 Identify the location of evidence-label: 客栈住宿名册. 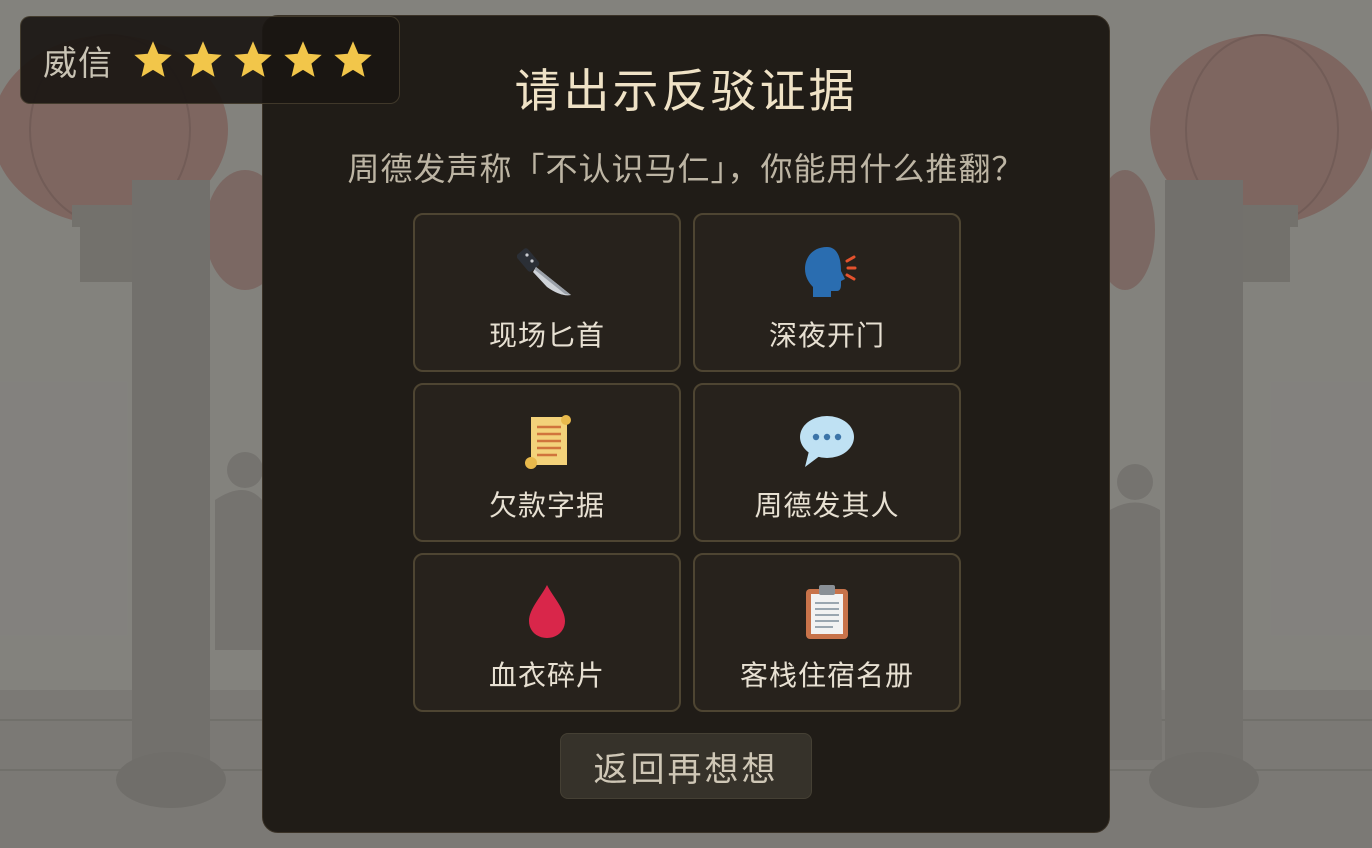
(826, 675).